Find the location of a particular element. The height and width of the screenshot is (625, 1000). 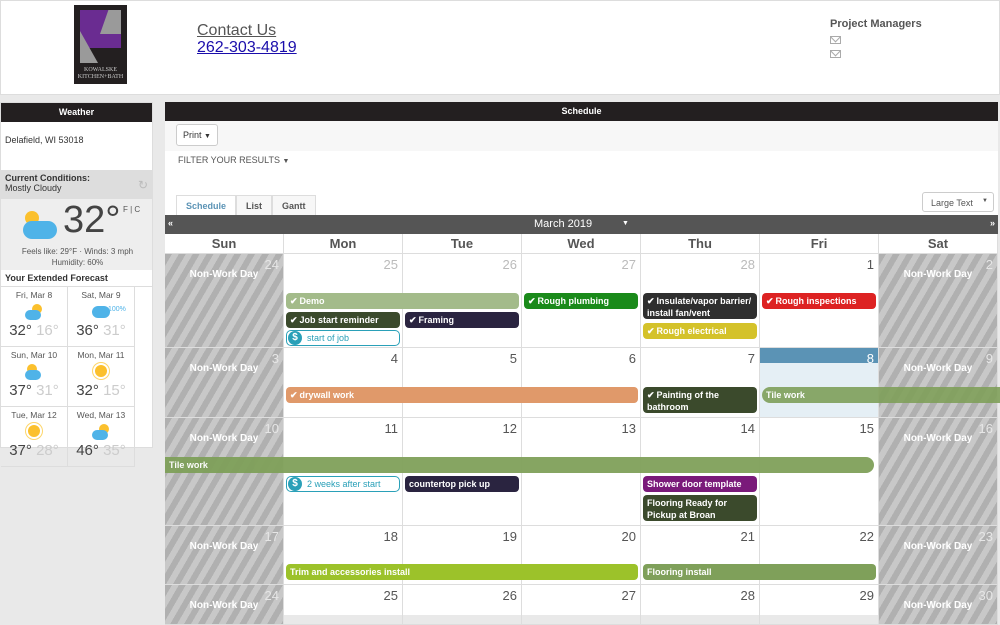

contact-us-link: Contact Us is located at coordinates (247, 30).